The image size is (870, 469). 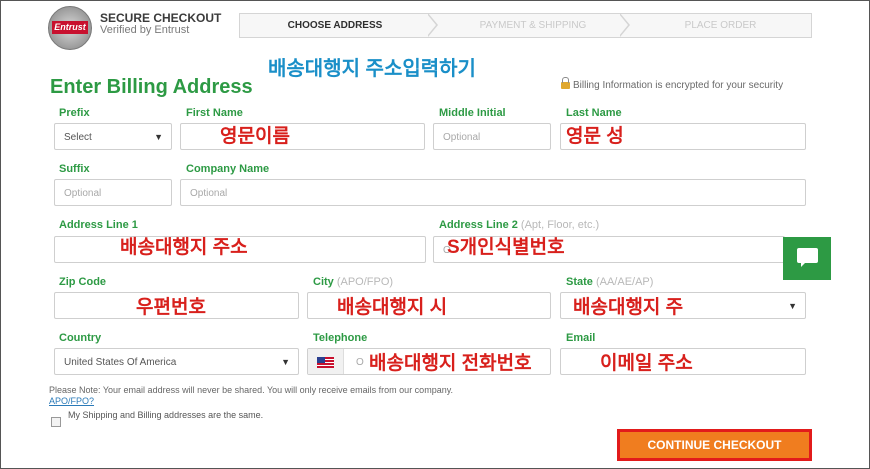 I want to click on seal-text: Entrust, so click(x=70, y=27).